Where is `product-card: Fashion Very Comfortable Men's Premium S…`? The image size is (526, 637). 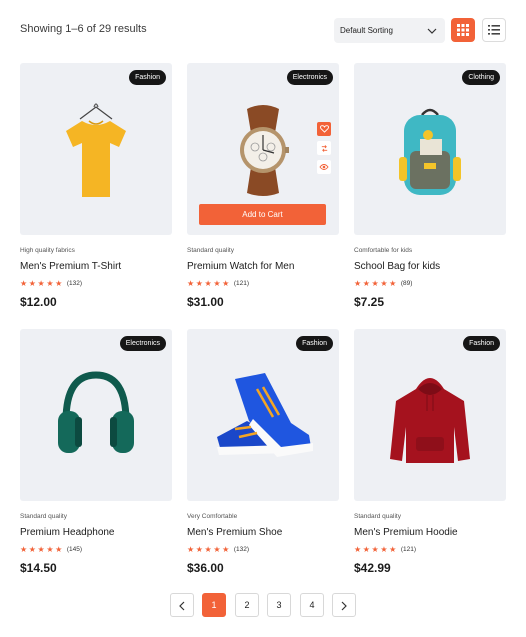 product-card: Fashion Very Comfortable Men's Premium S… is located at coordinates (263, 452).